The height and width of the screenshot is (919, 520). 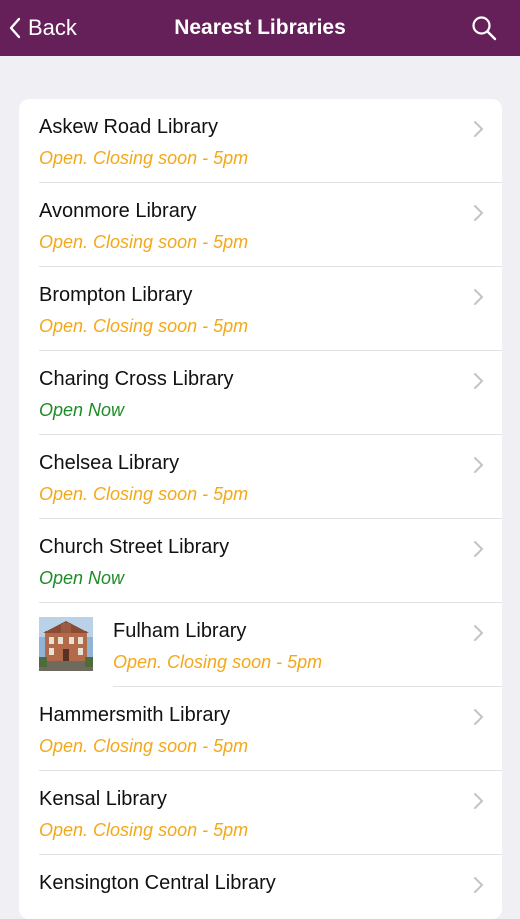 I want to click on nav-bar: Back Nearest Libraries, so click(x=260, y=28).